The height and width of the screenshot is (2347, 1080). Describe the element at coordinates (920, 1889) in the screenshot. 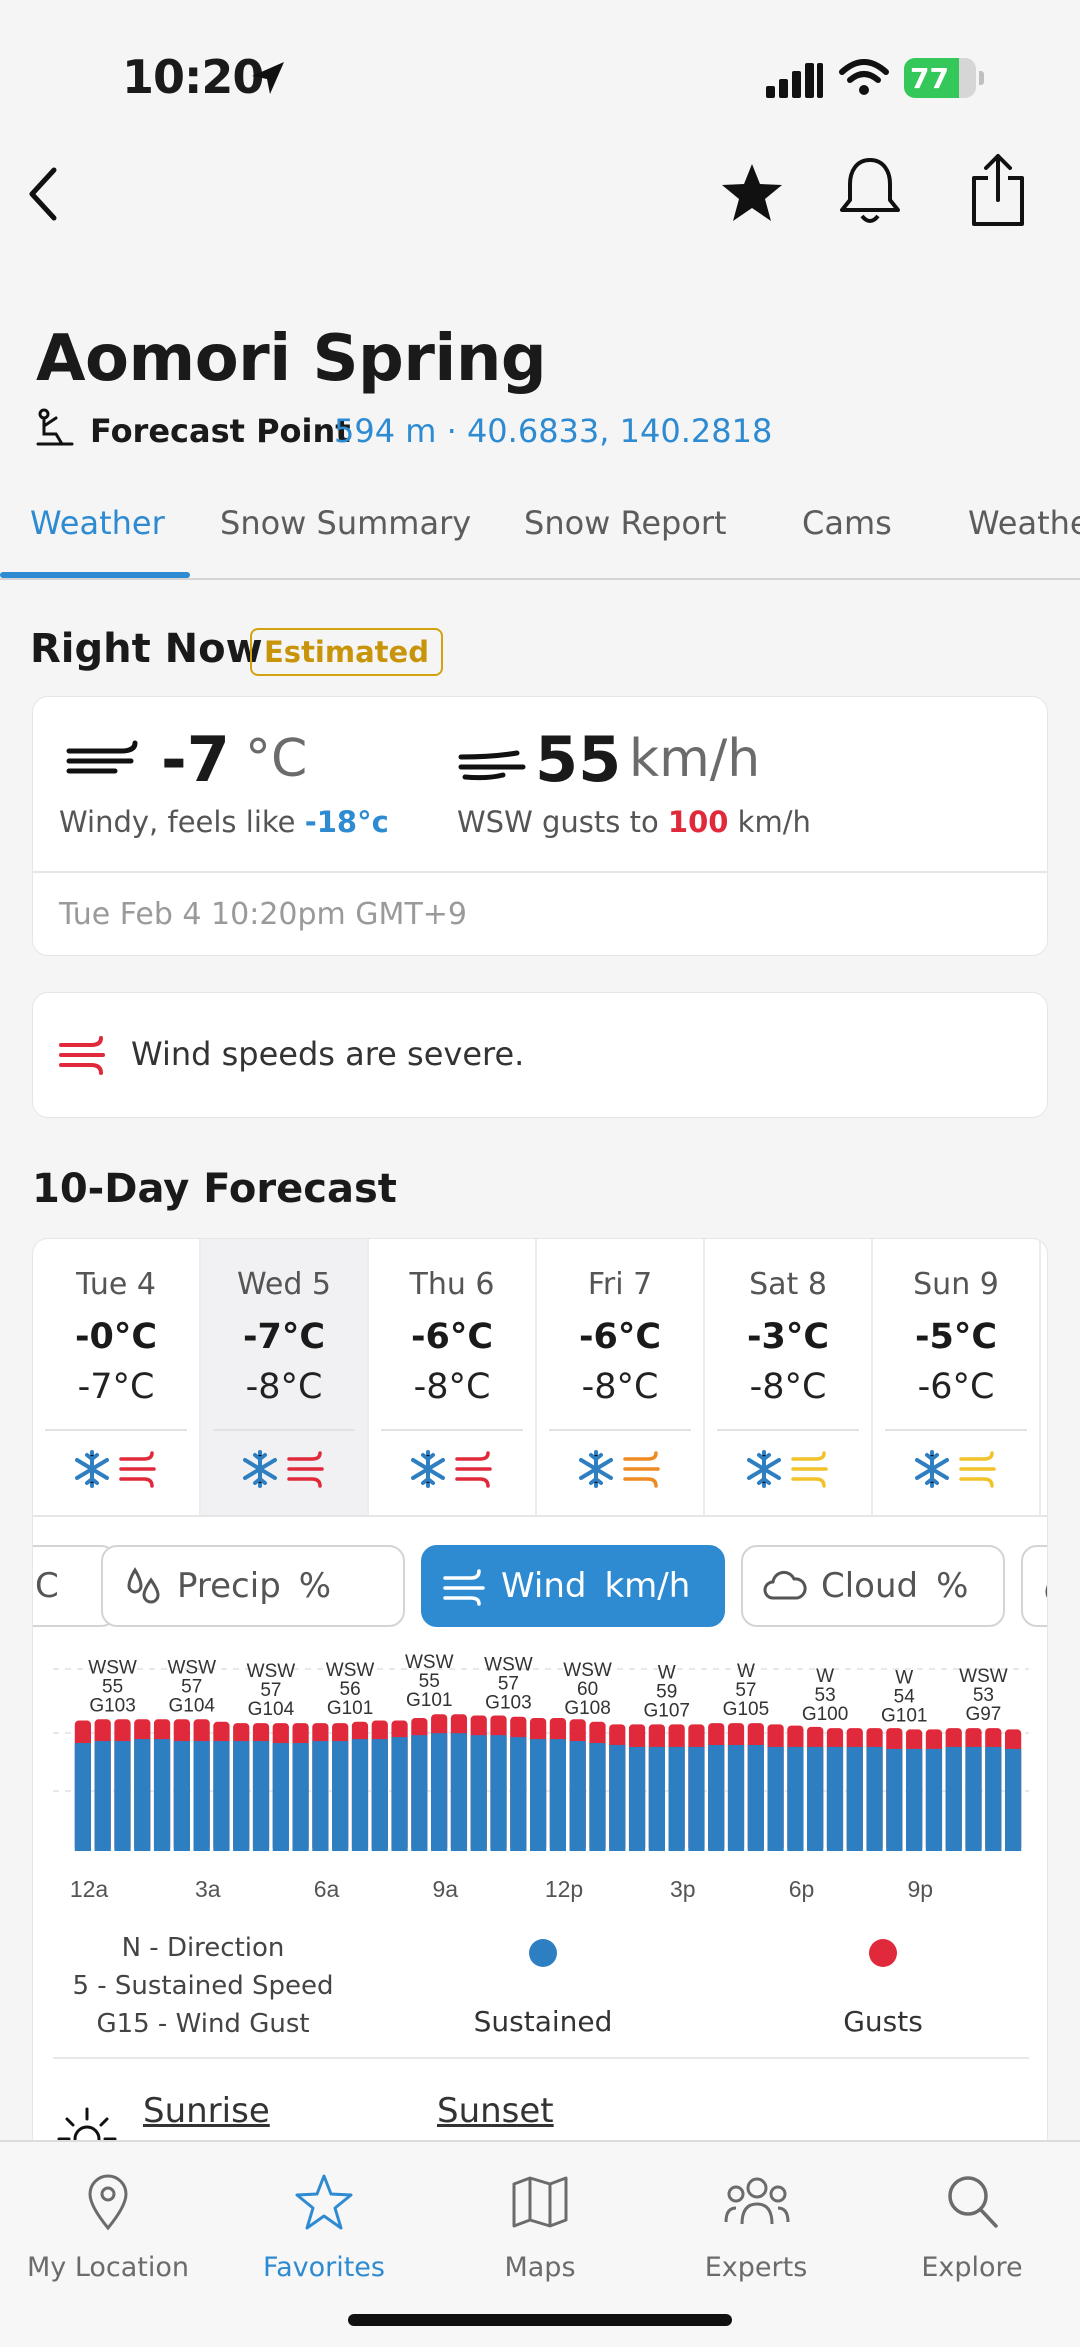

I see `x-tick-label: 9p` at that location.